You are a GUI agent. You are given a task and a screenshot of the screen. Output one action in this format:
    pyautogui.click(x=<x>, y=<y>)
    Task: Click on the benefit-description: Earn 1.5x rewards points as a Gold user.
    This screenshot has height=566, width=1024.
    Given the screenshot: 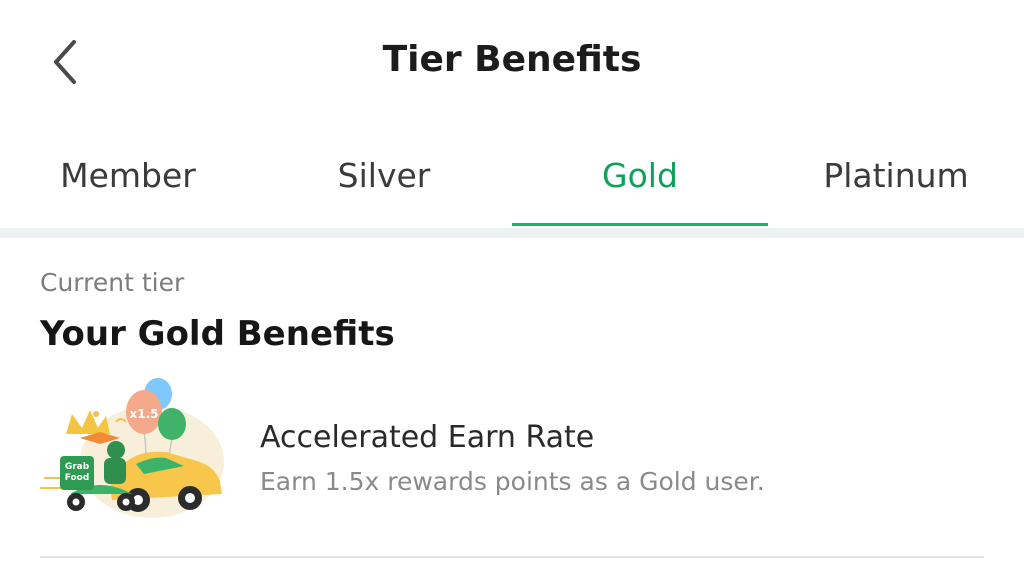 What is the action you would take?
    pyautogui.click(x=512, y=481)
    